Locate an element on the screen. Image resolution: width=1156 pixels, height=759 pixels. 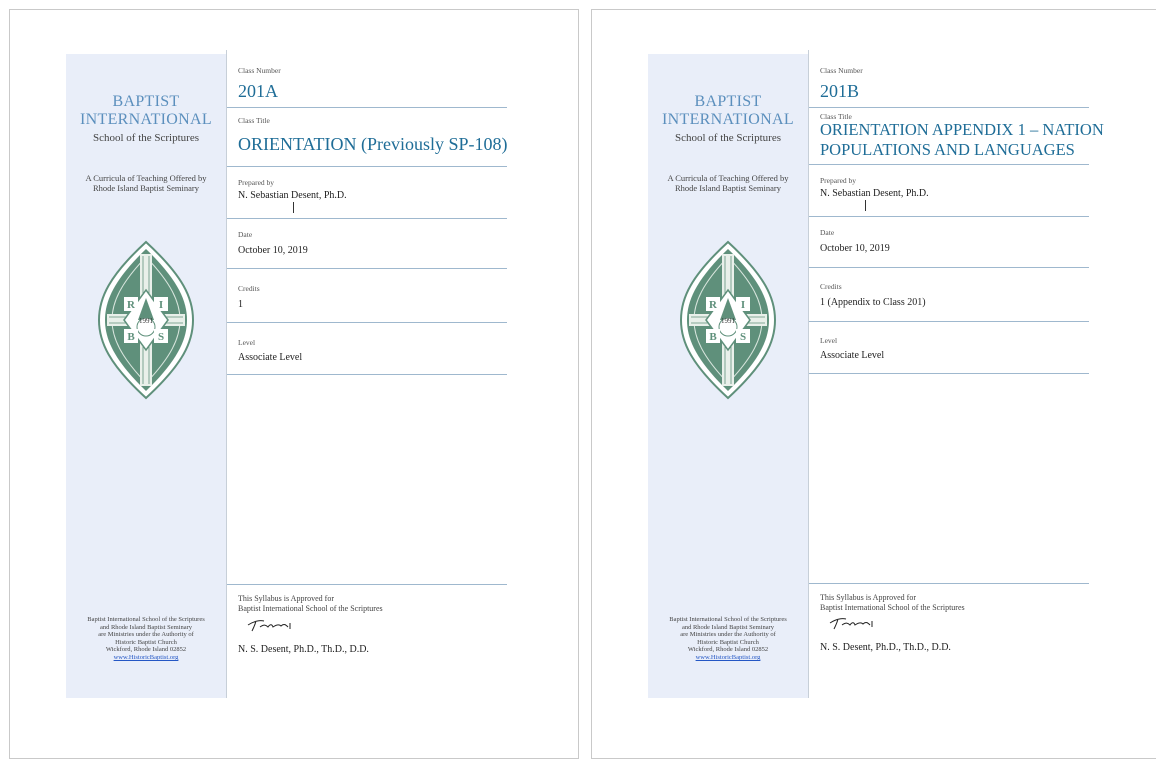
class-title-label: Class Title is located at coordinates (254, 120).